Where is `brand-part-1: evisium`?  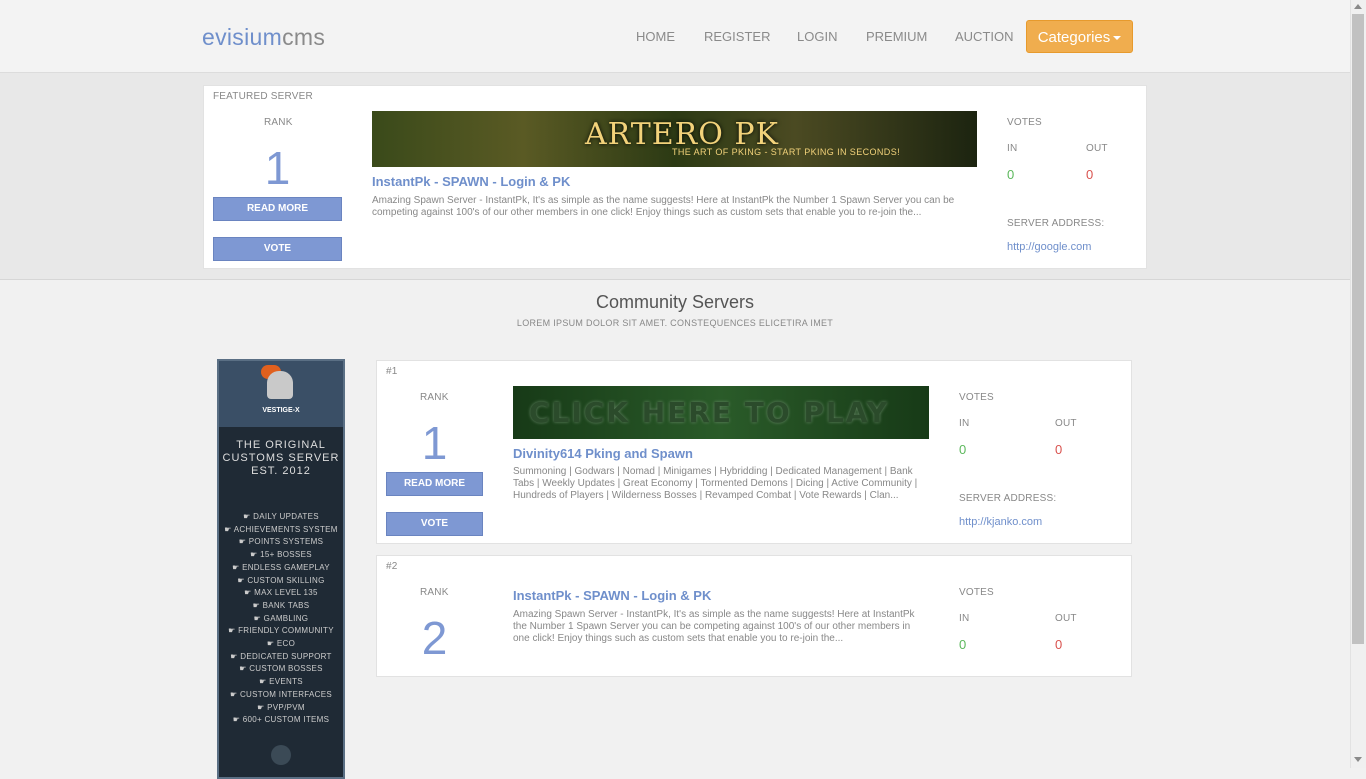
brand-part-1: evisium is located at coordinates (242, 37).